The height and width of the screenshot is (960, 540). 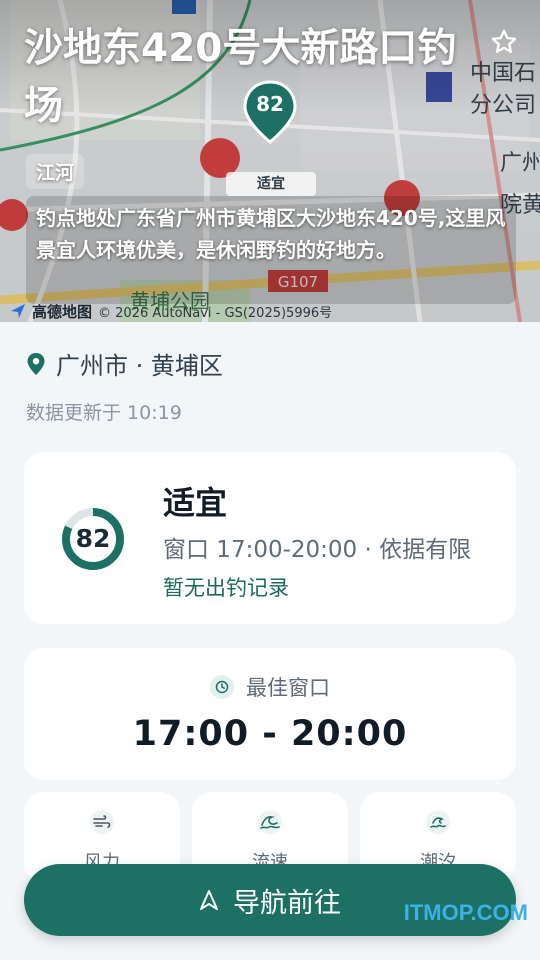 I want to click on map-attribution: 高德地图 © 2026 AutoNavi - GS(2025)5996号, so click(x=171, y=311).